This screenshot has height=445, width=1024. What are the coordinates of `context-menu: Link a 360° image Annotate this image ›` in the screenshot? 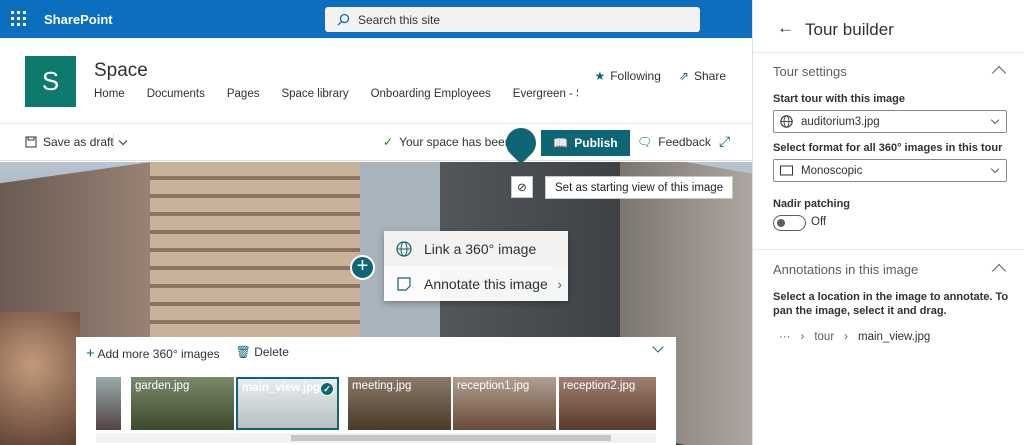 It's located at (476, 266).